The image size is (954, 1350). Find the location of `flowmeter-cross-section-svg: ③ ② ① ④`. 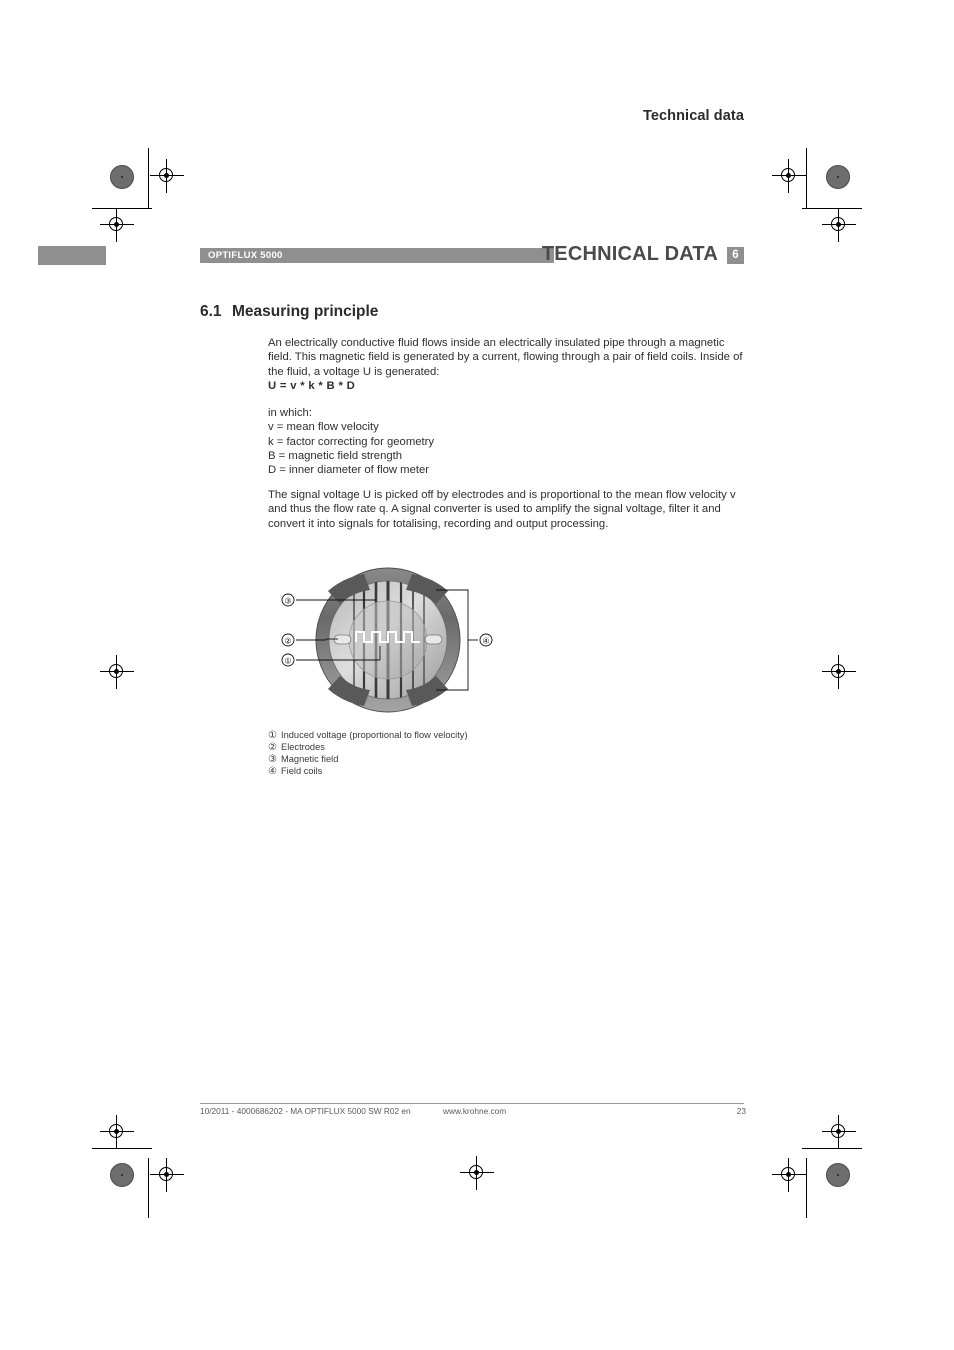

flowmeter-cross-section-svg: ③ ② ① ④ is located at coordinates (387, 640).